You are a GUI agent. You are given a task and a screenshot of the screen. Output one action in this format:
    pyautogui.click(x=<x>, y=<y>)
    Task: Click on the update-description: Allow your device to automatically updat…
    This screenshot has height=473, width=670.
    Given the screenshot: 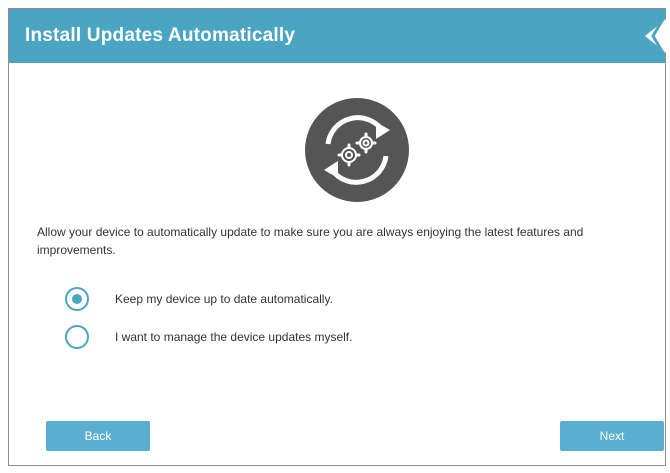 What is the action you would take?
    pyautogui.click(x=310, y=241)
    